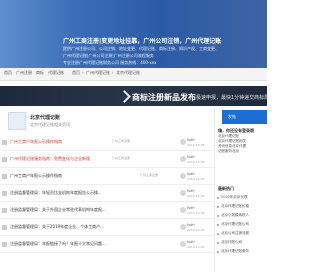  I want to click on nav-link-home: 首页, so click(8, 73).